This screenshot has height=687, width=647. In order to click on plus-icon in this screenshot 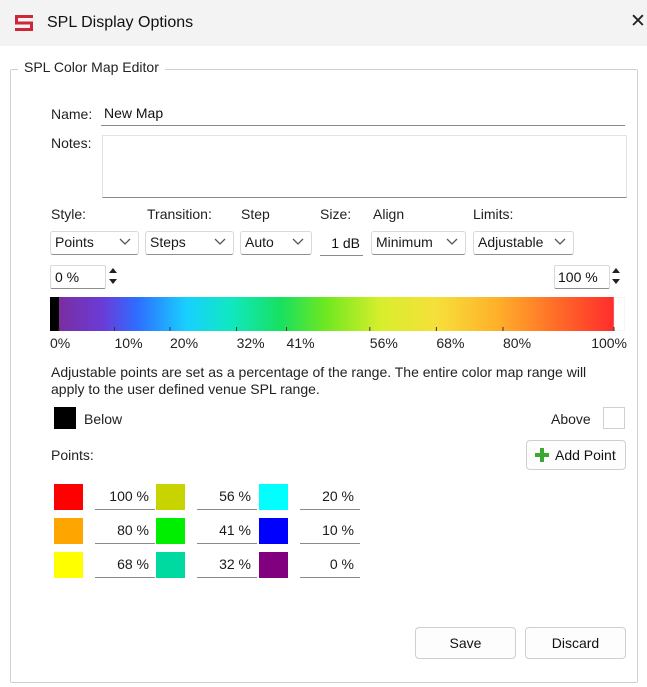, I will do `click(542, 455)`.